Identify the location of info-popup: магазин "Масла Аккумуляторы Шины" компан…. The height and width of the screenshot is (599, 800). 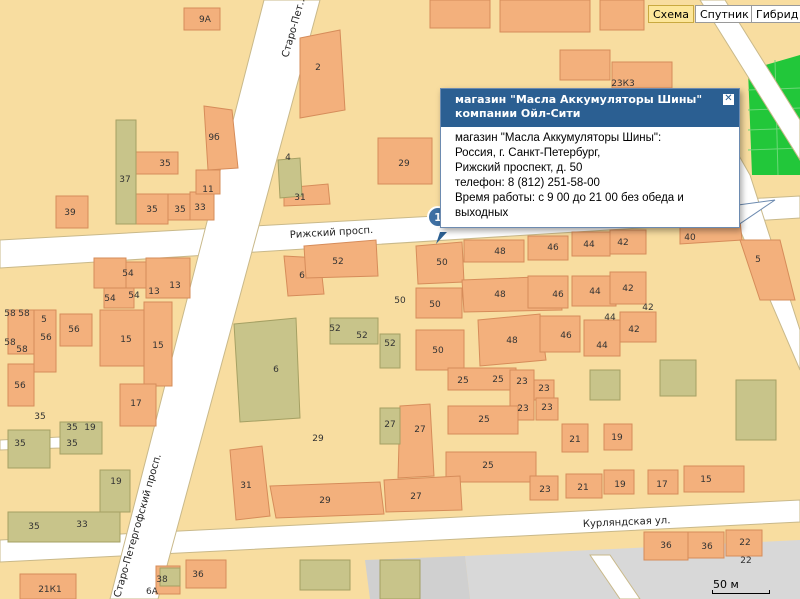
(590, 158).